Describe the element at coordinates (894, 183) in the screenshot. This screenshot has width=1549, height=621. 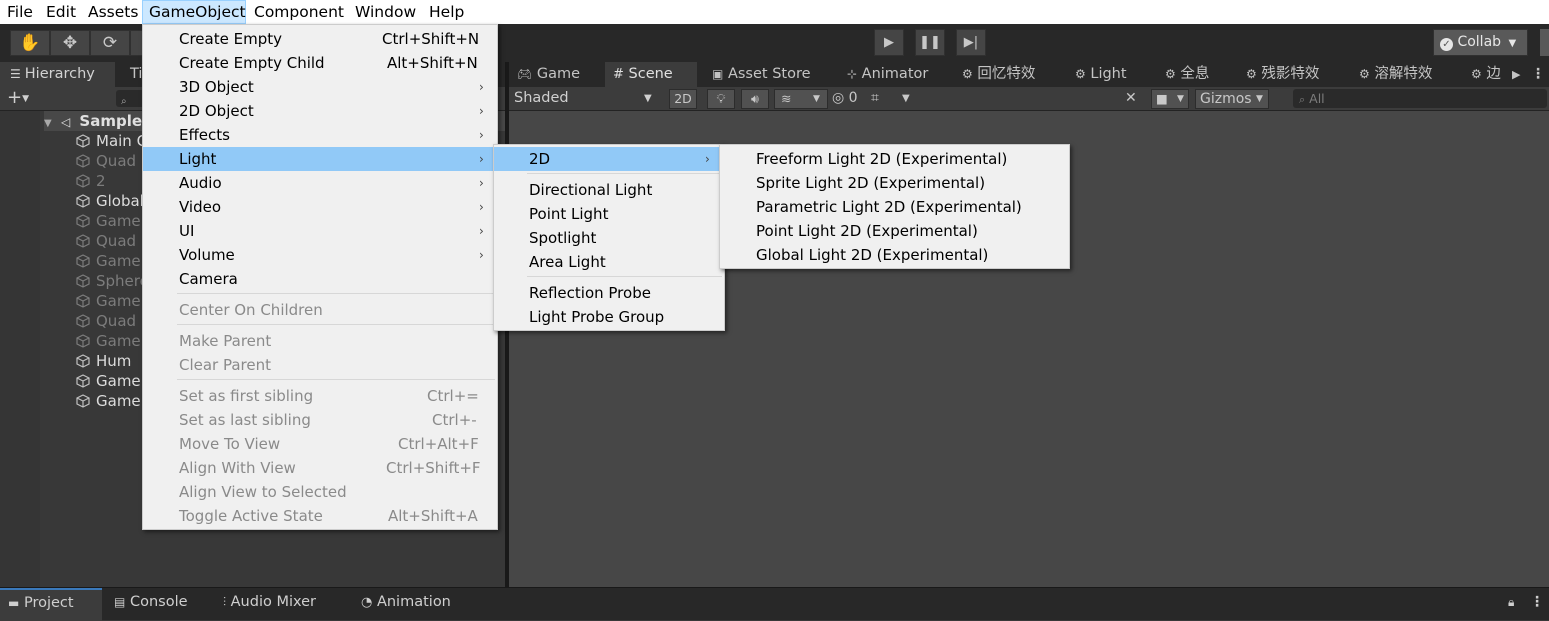
I see `menu-item-sprite-light-2d: Sprite Light 2D (Experimental)` at that location.